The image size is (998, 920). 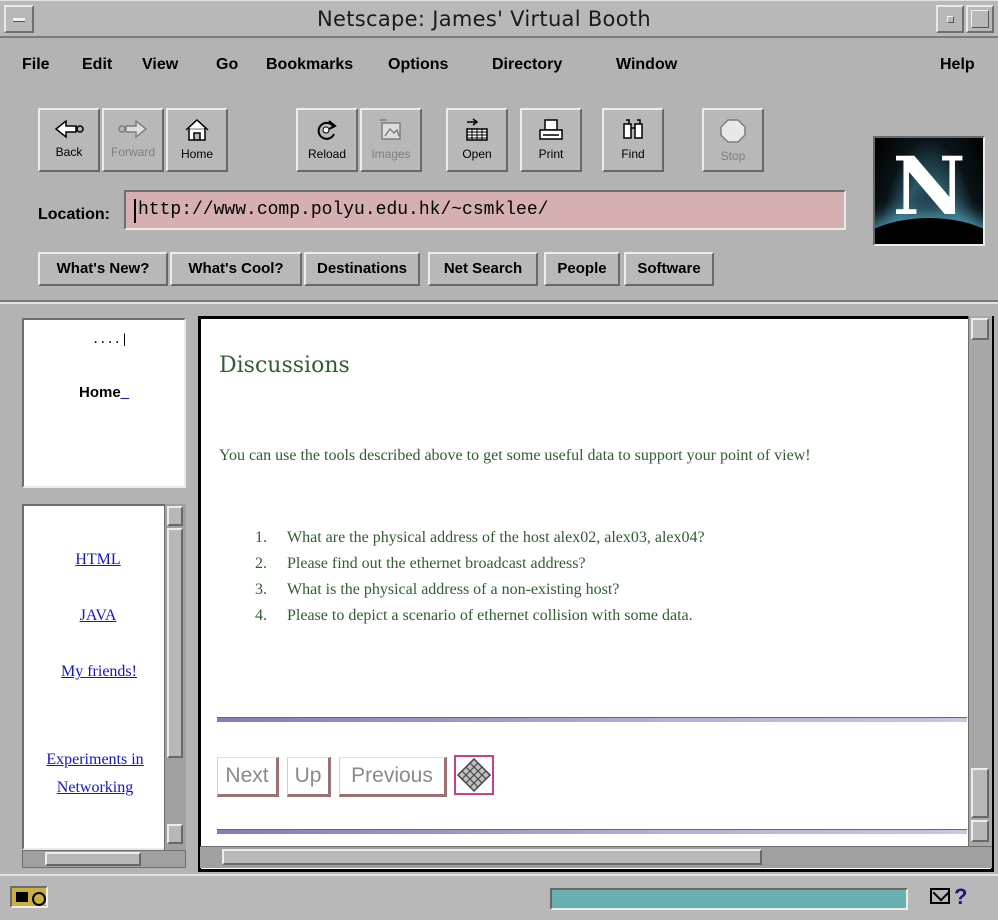 I want to click on toolbar-separator, so click(x=499, y=302).